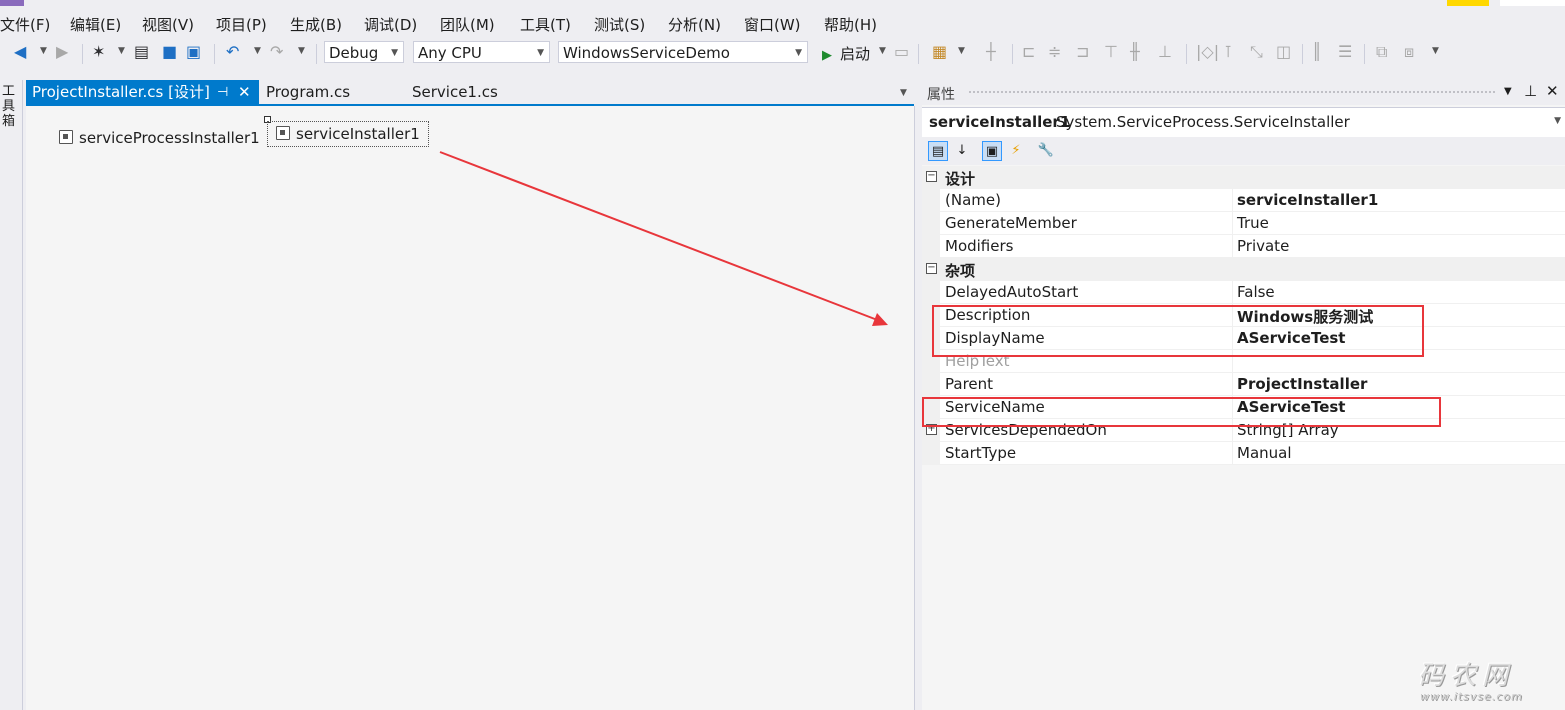  What do you see at coordinates (301, 51) in the screenshot?
I see `redo-dropdown-icon: ▼` at bounding box center [301, 51].